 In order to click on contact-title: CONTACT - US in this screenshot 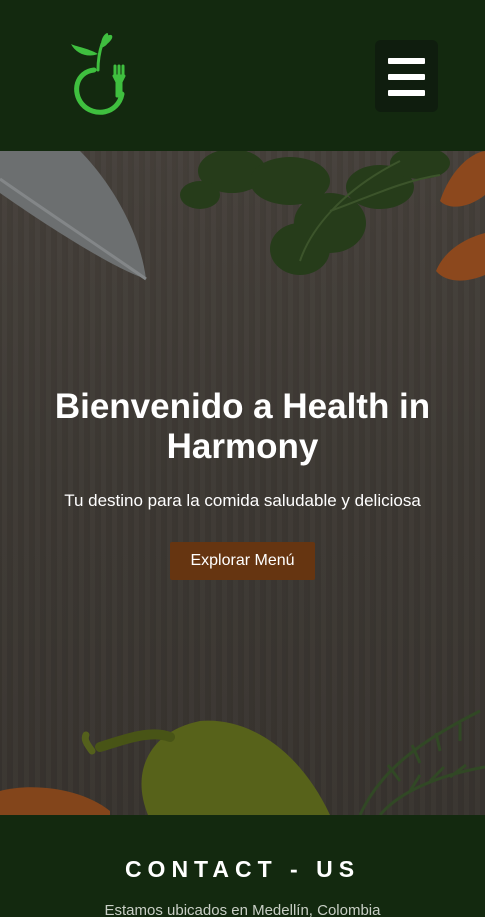, I will do `click(242, 869)`.